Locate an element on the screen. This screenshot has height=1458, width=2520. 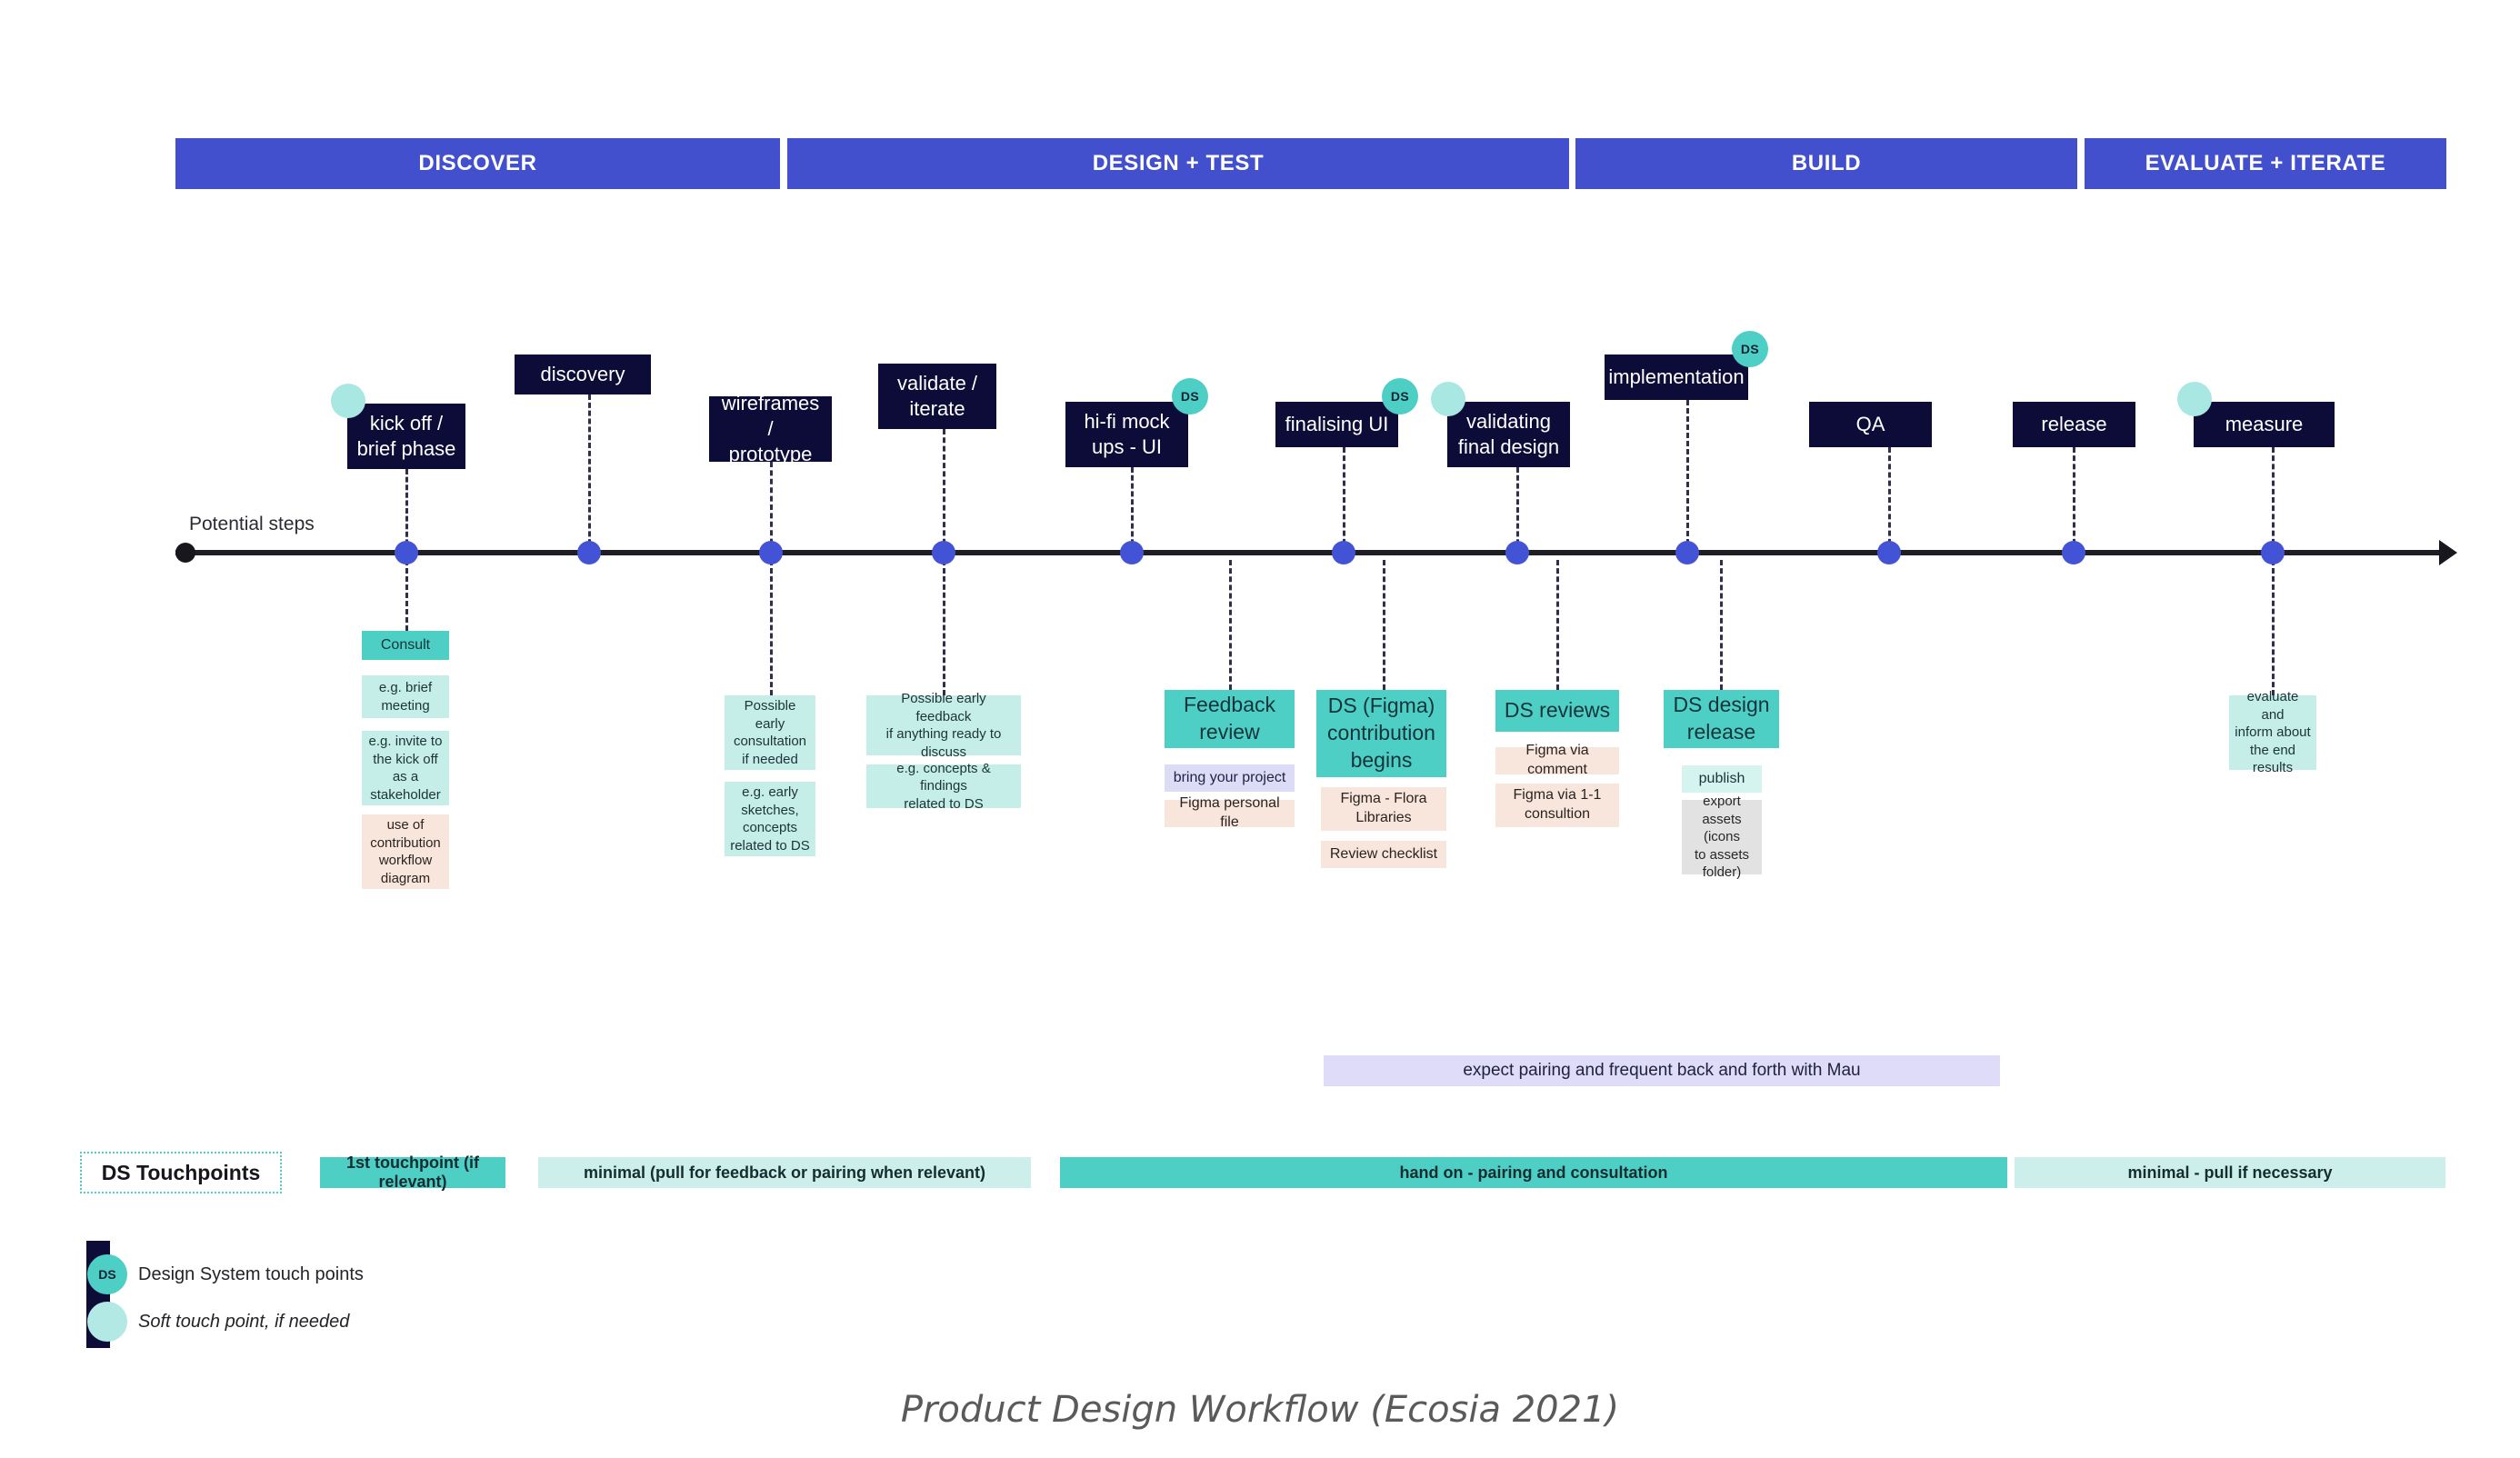
step-box-implementation: implementation is located at coordinates (1676, 377).